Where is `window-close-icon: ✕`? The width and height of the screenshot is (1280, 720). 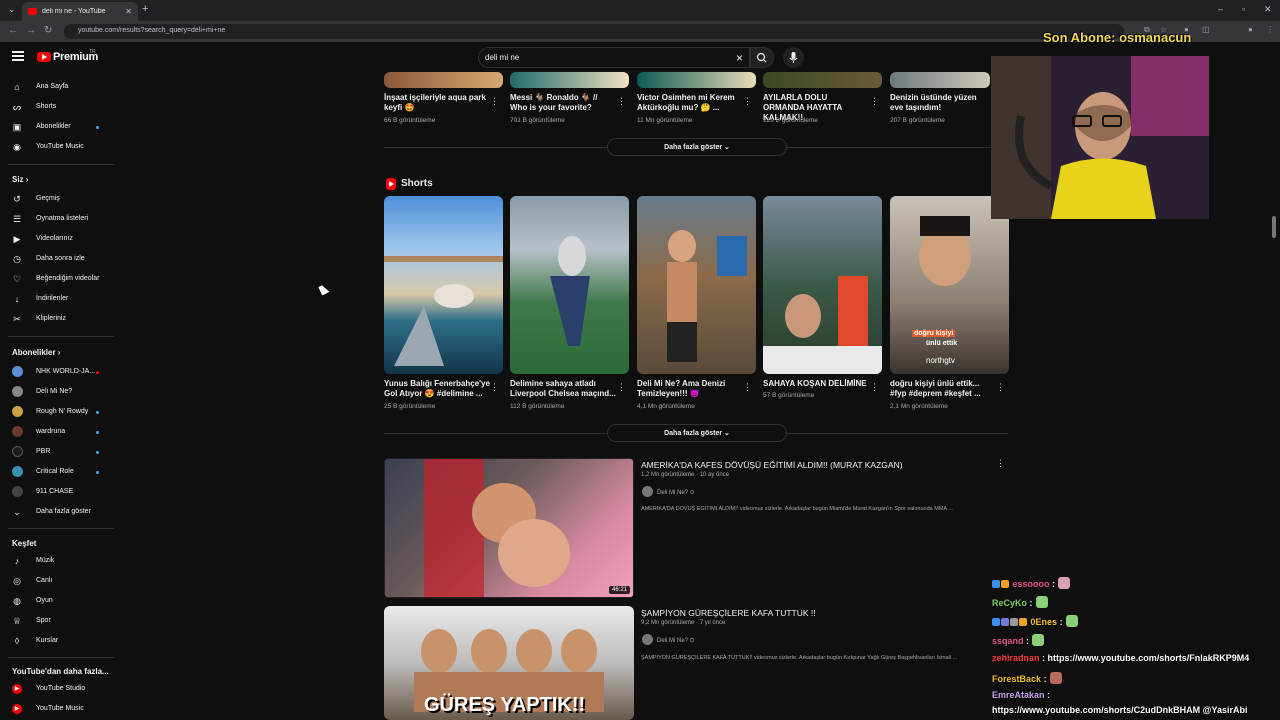 window-close-icon: ✕ is located at coordinates (1268, 9).